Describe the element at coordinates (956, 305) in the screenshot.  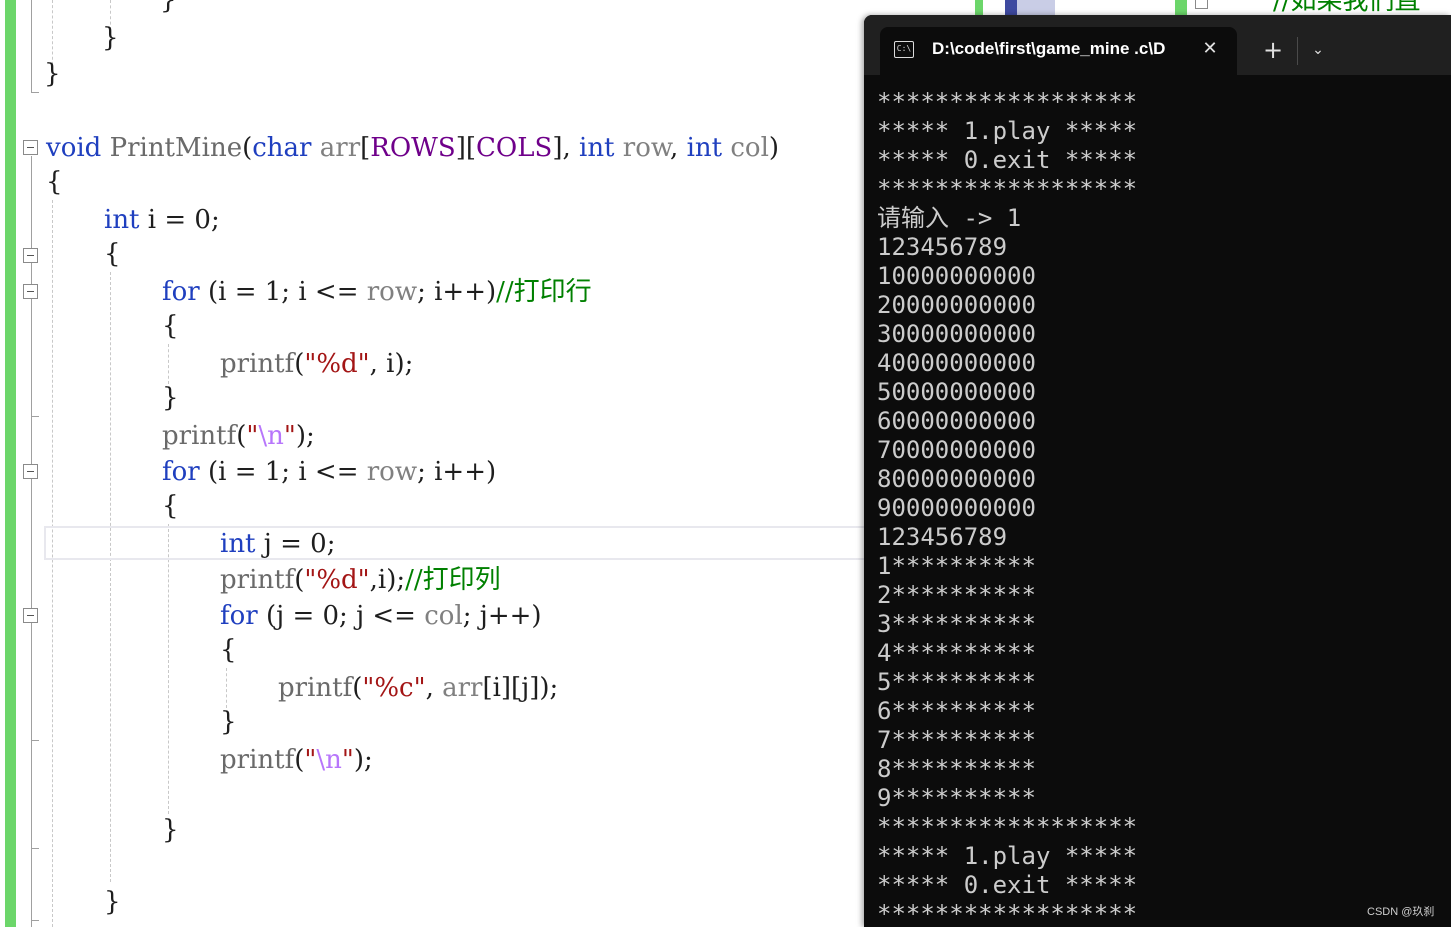
I see `terminal-line: 20000000000` at that location.